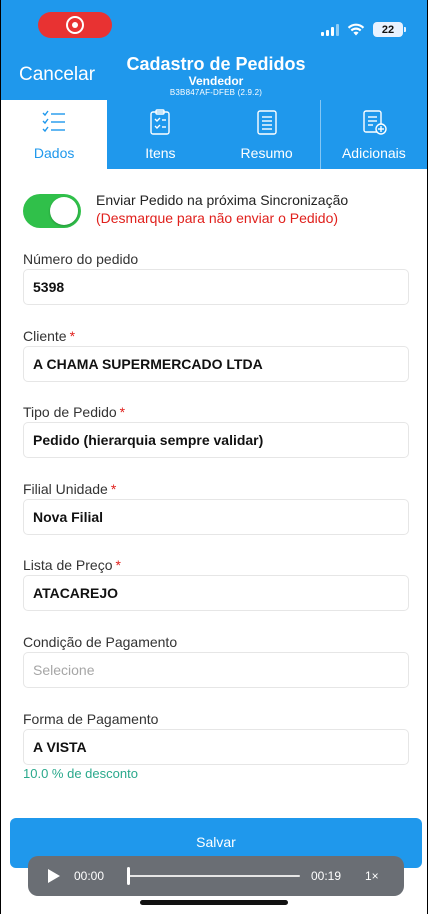  Describe the element at coordinates (91, 719) in the screenshot. I see `payment-method-label: Forma de Pagamento` at that location.